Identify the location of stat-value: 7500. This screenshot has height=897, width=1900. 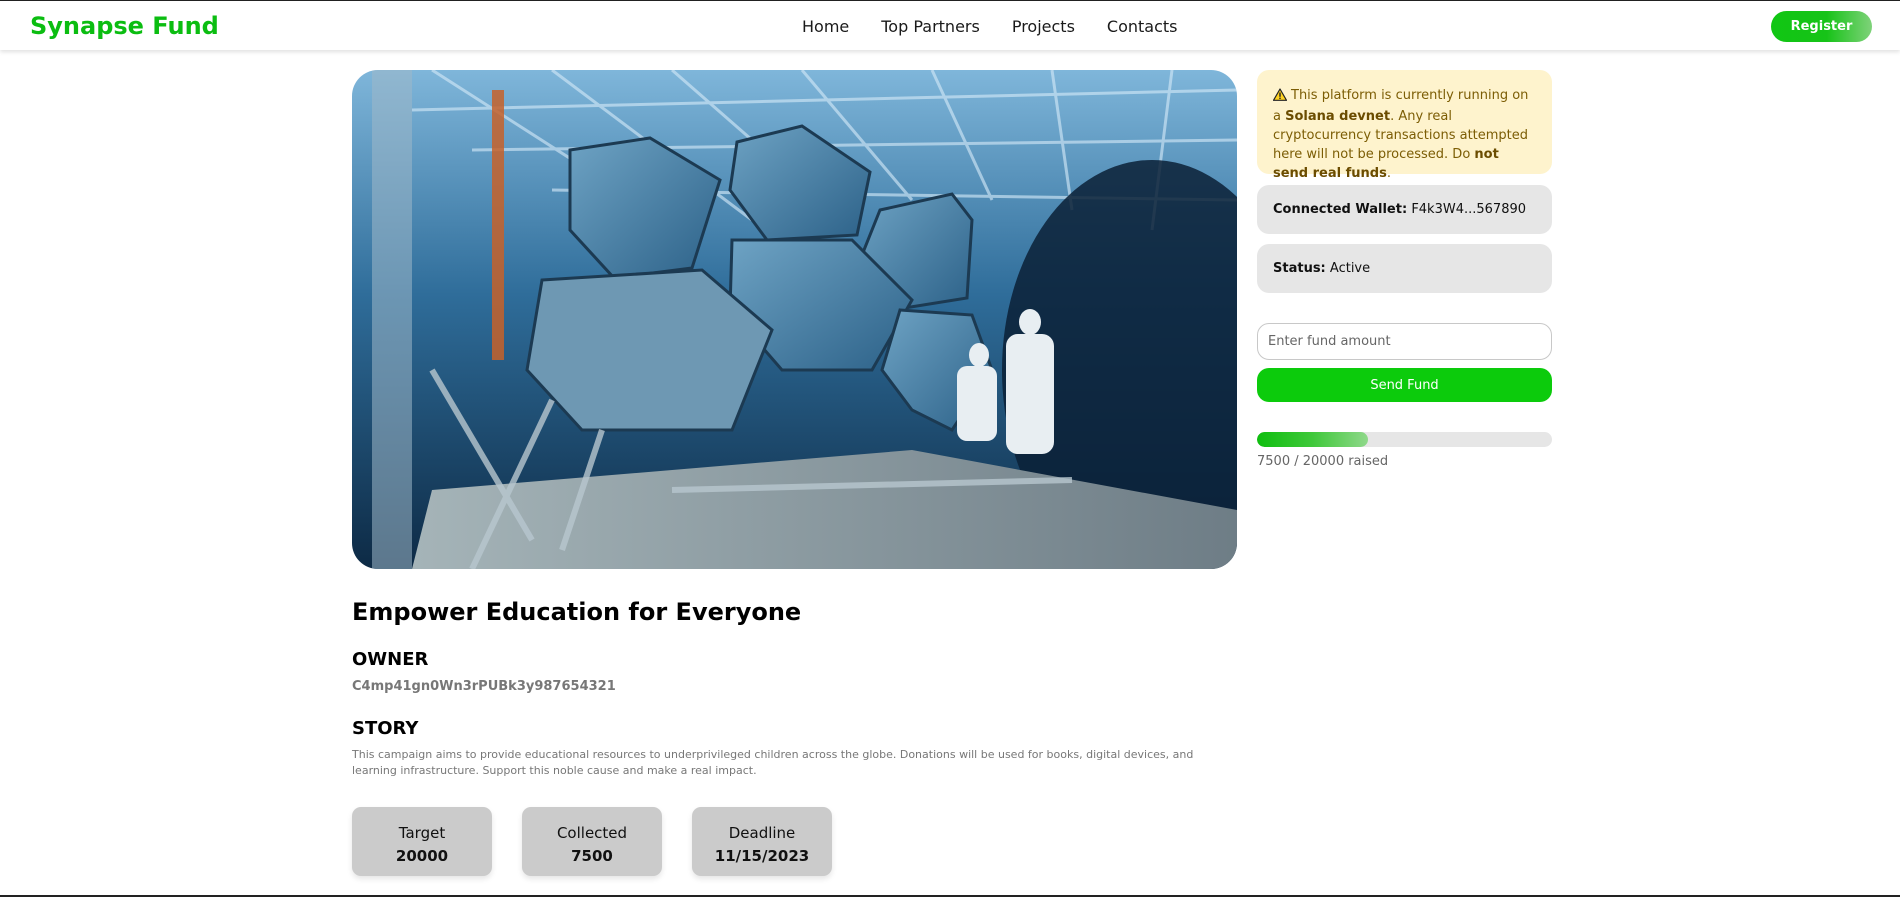
(592, 856).